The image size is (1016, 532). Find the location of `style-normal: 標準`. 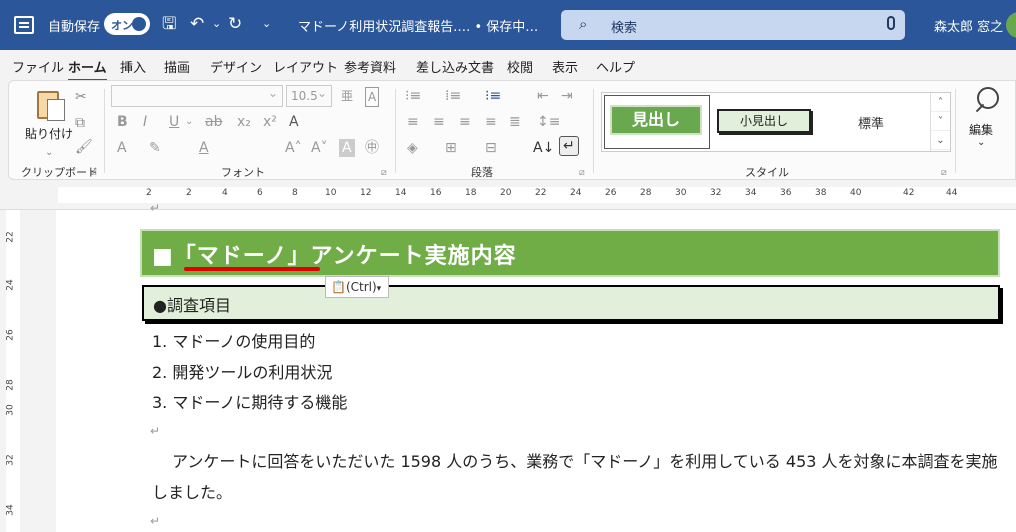

style-normal: 標準 is located at coordinates (871, 122).